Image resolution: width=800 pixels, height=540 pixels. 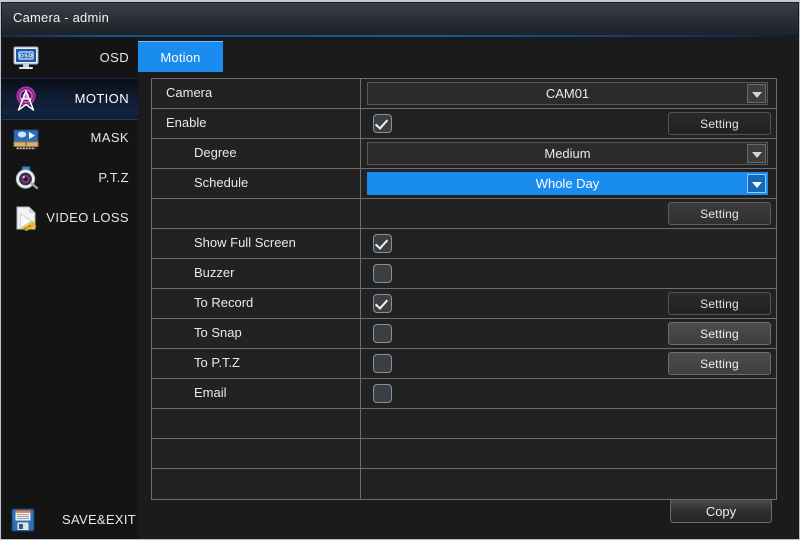 What do you see at coordinates (382, 363) in the screenshot?
I see `checkbox-to-p-t-z` at bounding box center [382, 363].